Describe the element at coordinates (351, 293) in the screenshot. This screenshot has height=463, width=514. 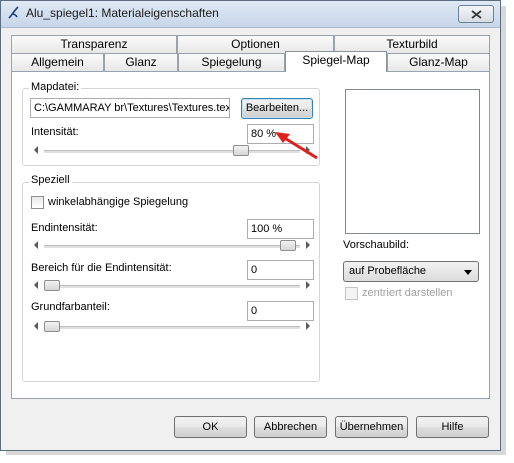
I see `center-display-checkbox` at that location.